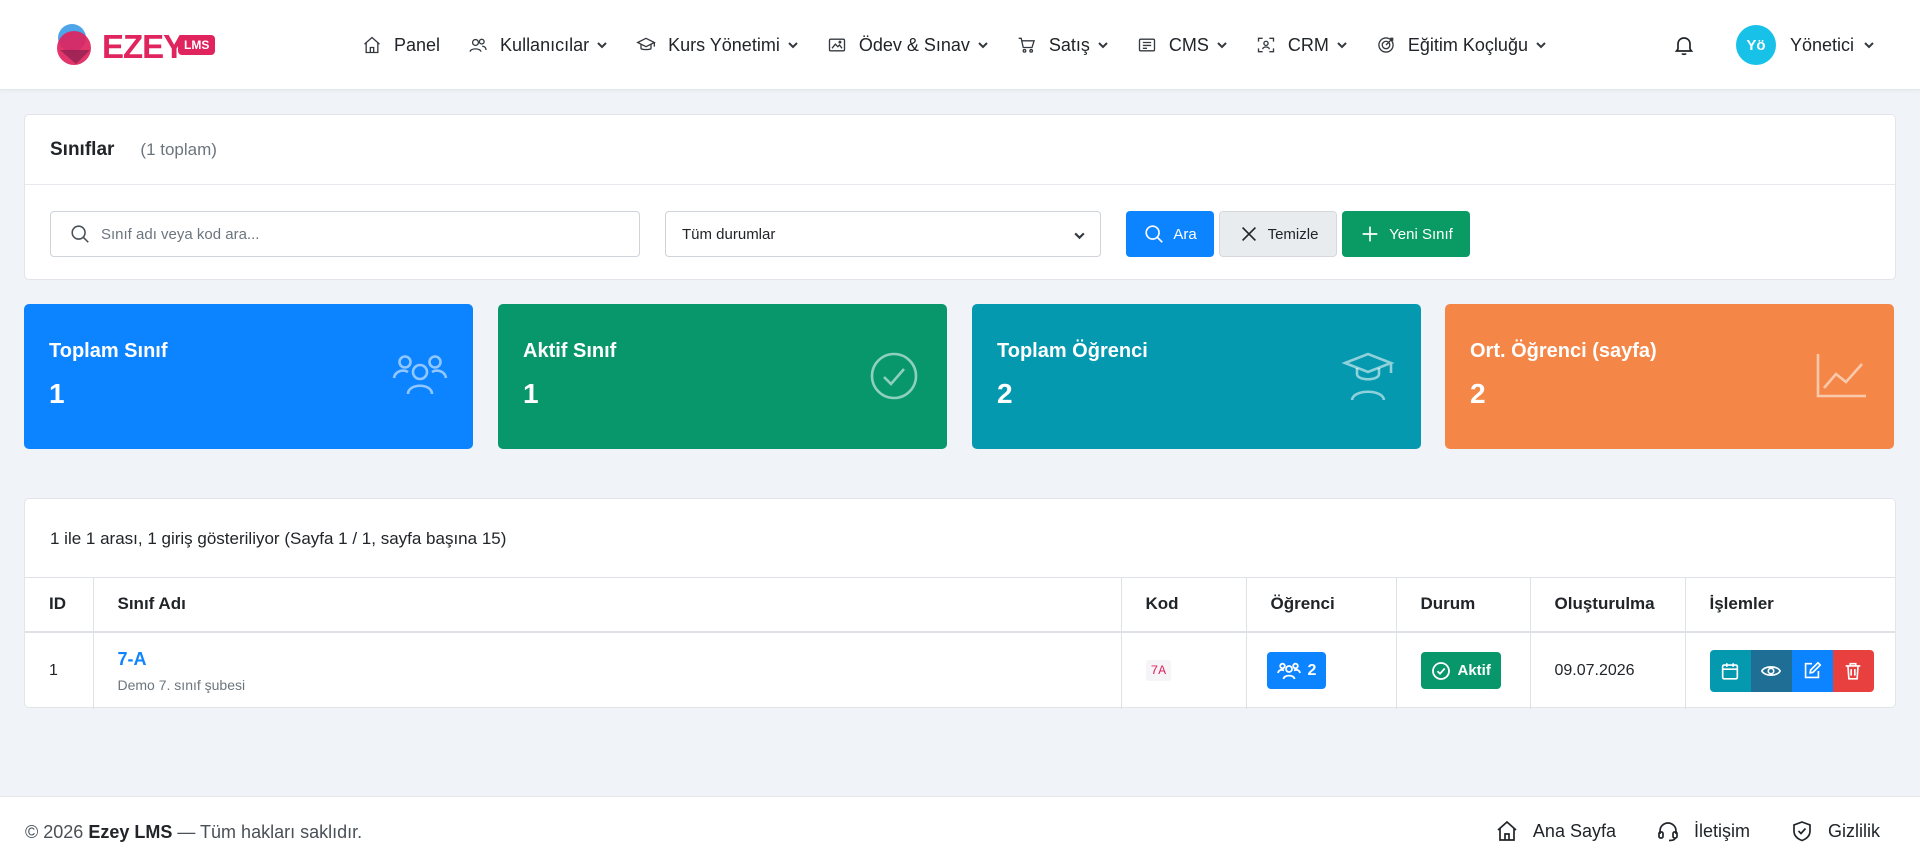 The width and height of the screenshot is (1920, 868). I want to click on cell-name: 7-A Demo 7. sınıf şubesi, so click(606, 670).